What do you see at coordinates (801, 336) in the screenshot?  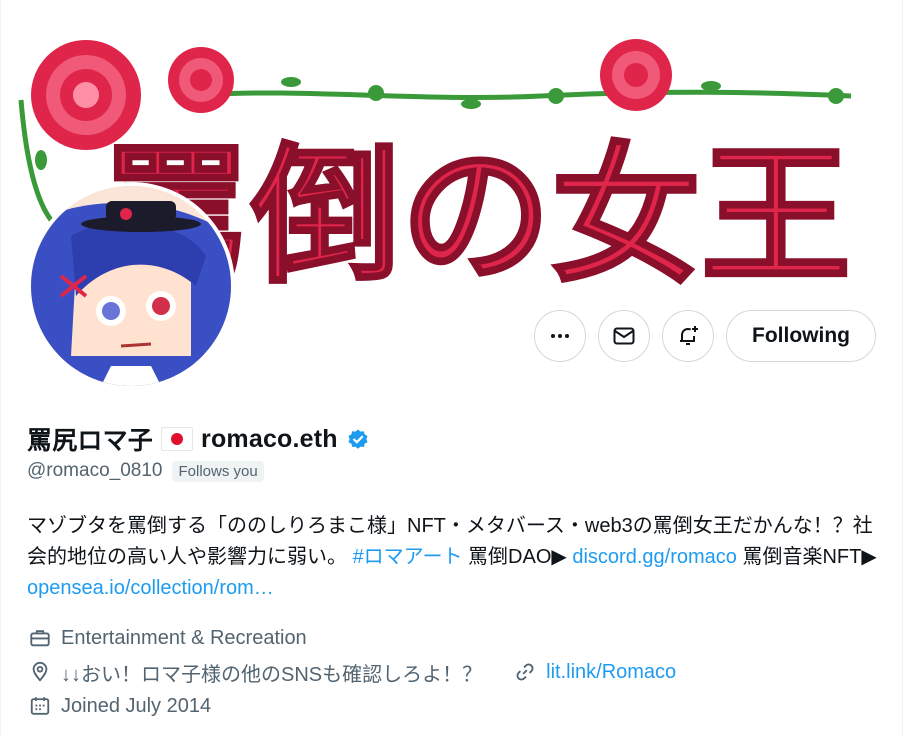 I see `following-button: Following` at bounding box center [801, 336].